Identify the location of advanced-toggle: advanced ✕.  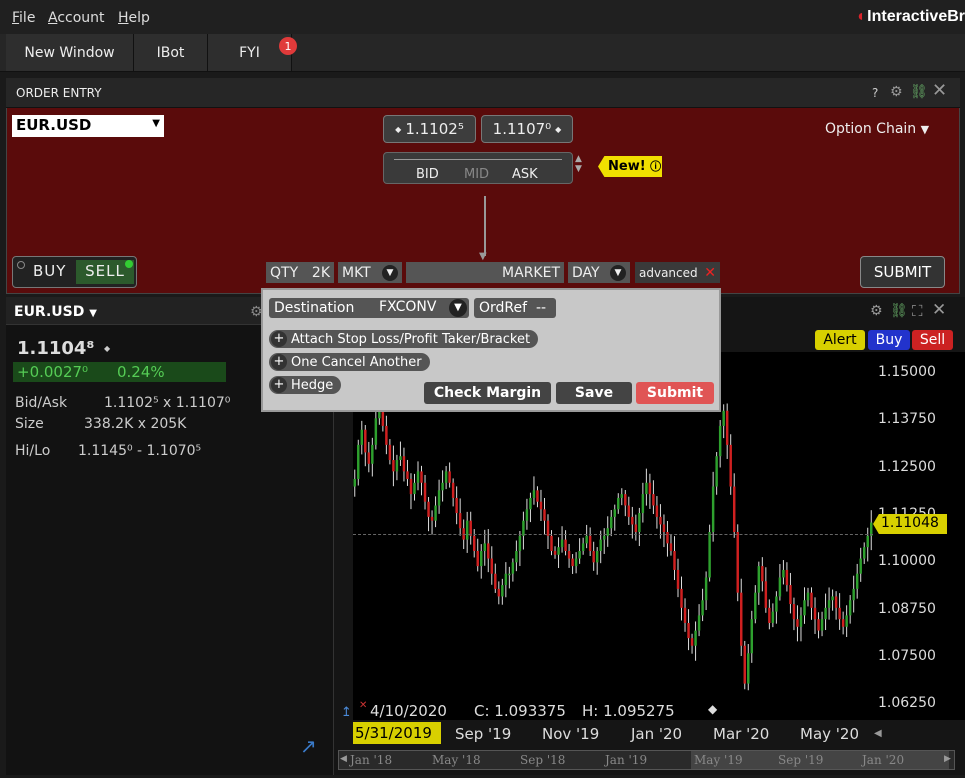
(677, 272).